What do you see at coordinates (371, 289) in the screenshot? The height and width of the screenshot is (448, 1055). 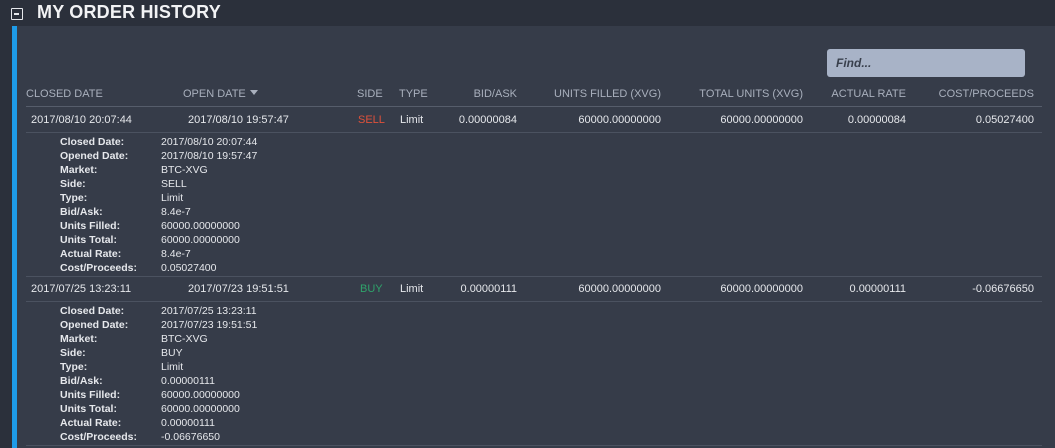 I see `cell-side: BUY` at bounding box center [371, 289].